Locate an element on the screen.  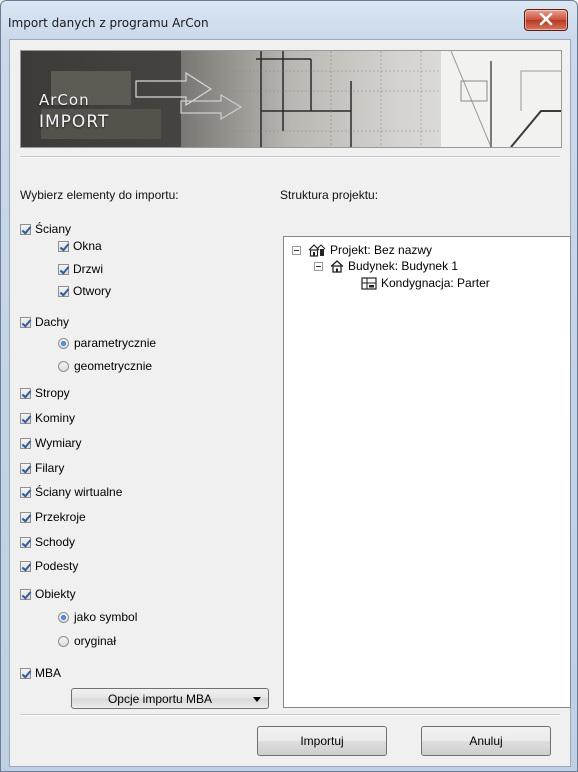
roofs-parametric-radio: parametrycznie is located at coordinates (107, 343).